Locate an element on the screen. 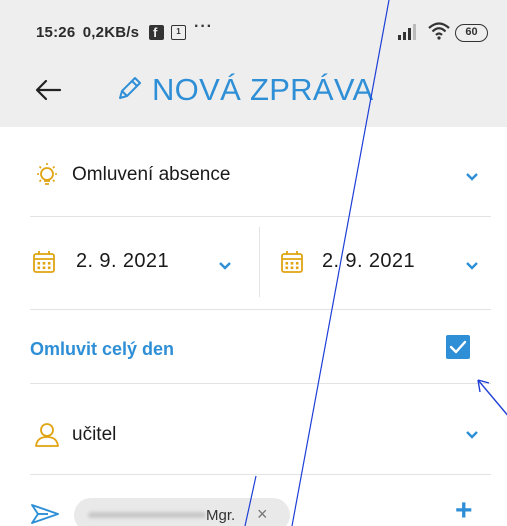 The height and width of the screenshot is (526, 507). recipient-type-label: učitel is located at coordinates (94, 434).